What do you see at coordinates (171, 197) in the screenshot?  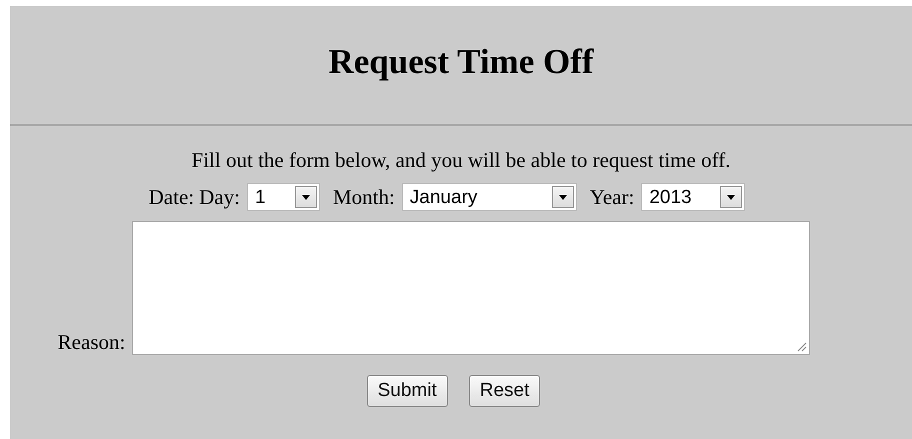 I see `date-label: Date:` at bounding box center [171, 197].